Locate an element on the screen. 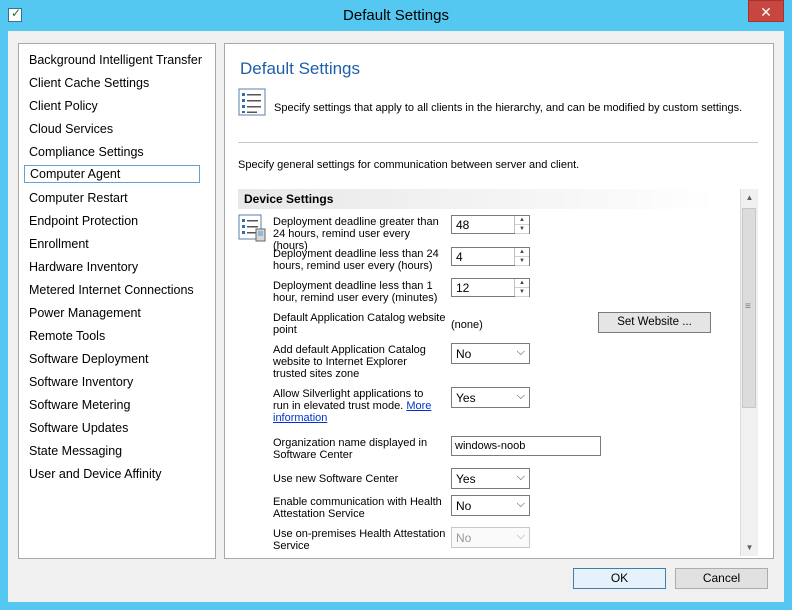 The height and width of the screenshot is (610, 792). nav-item-remote-tools: Remote Tools is located at coordinates (112, 336).